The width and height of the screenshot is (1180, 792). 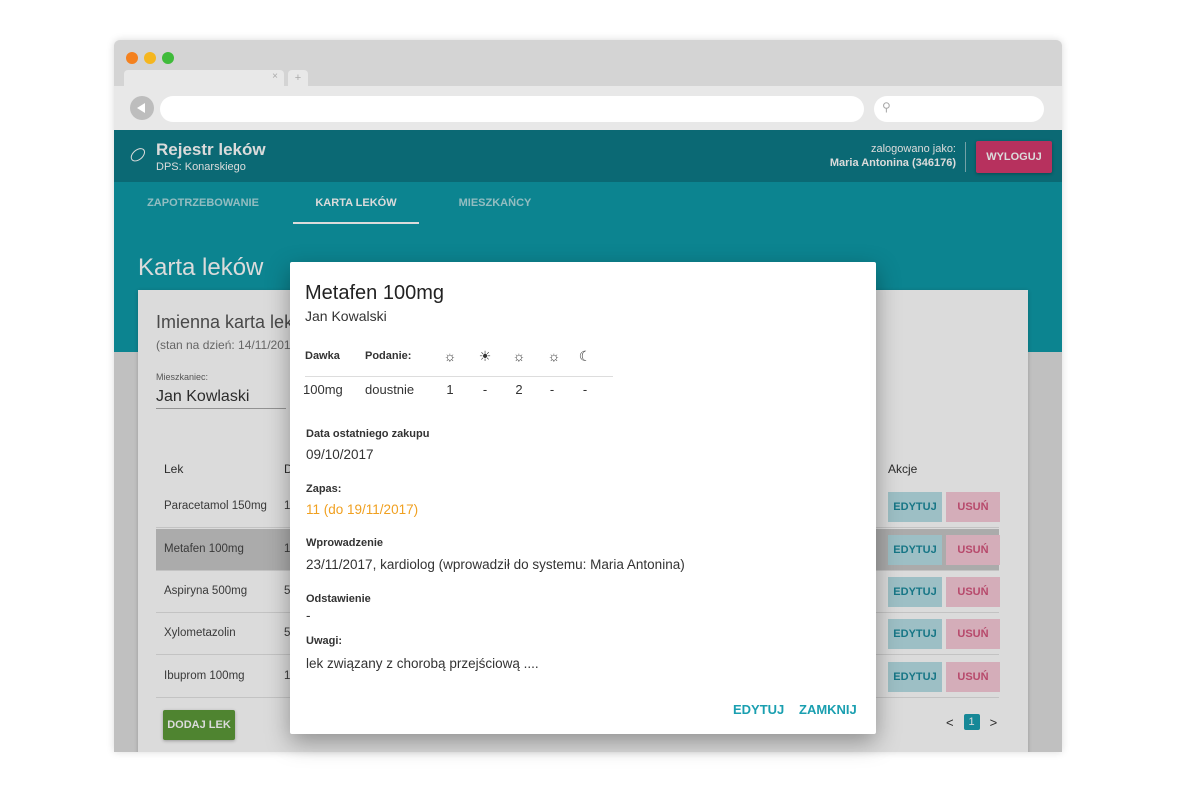 What do you see at coordinates (368, 434) in the screenshot?
I see `last-purchase-label: Data ostatniego zakupu` at bounding box center [368, 434].